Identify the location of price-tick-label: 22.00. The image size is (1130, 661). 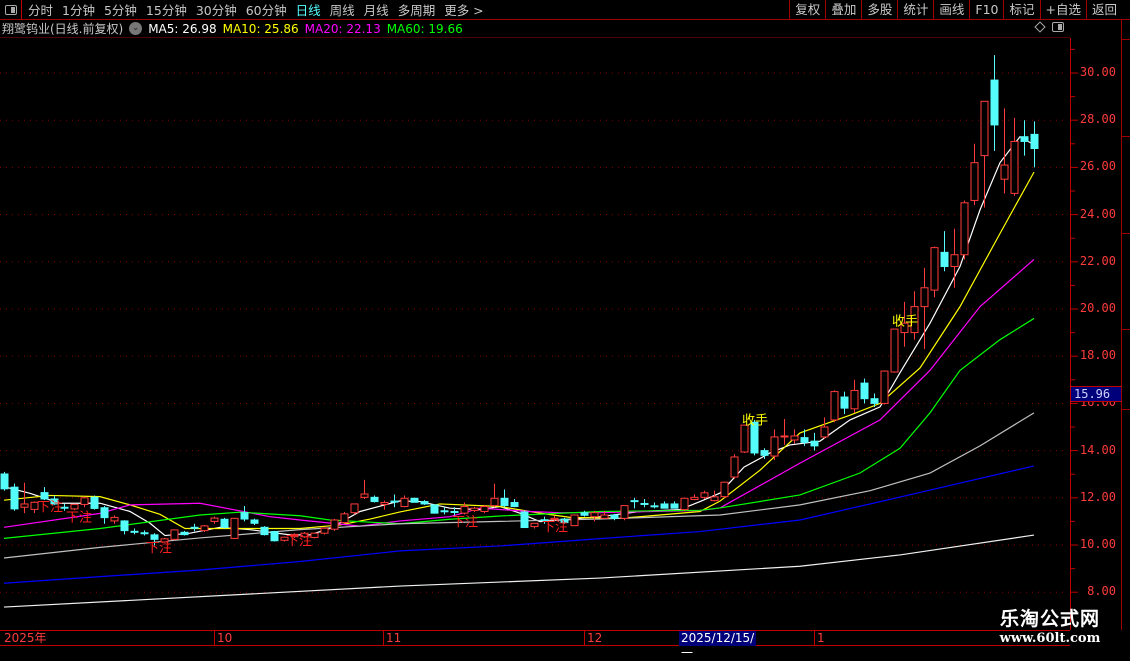
(1097, 260).